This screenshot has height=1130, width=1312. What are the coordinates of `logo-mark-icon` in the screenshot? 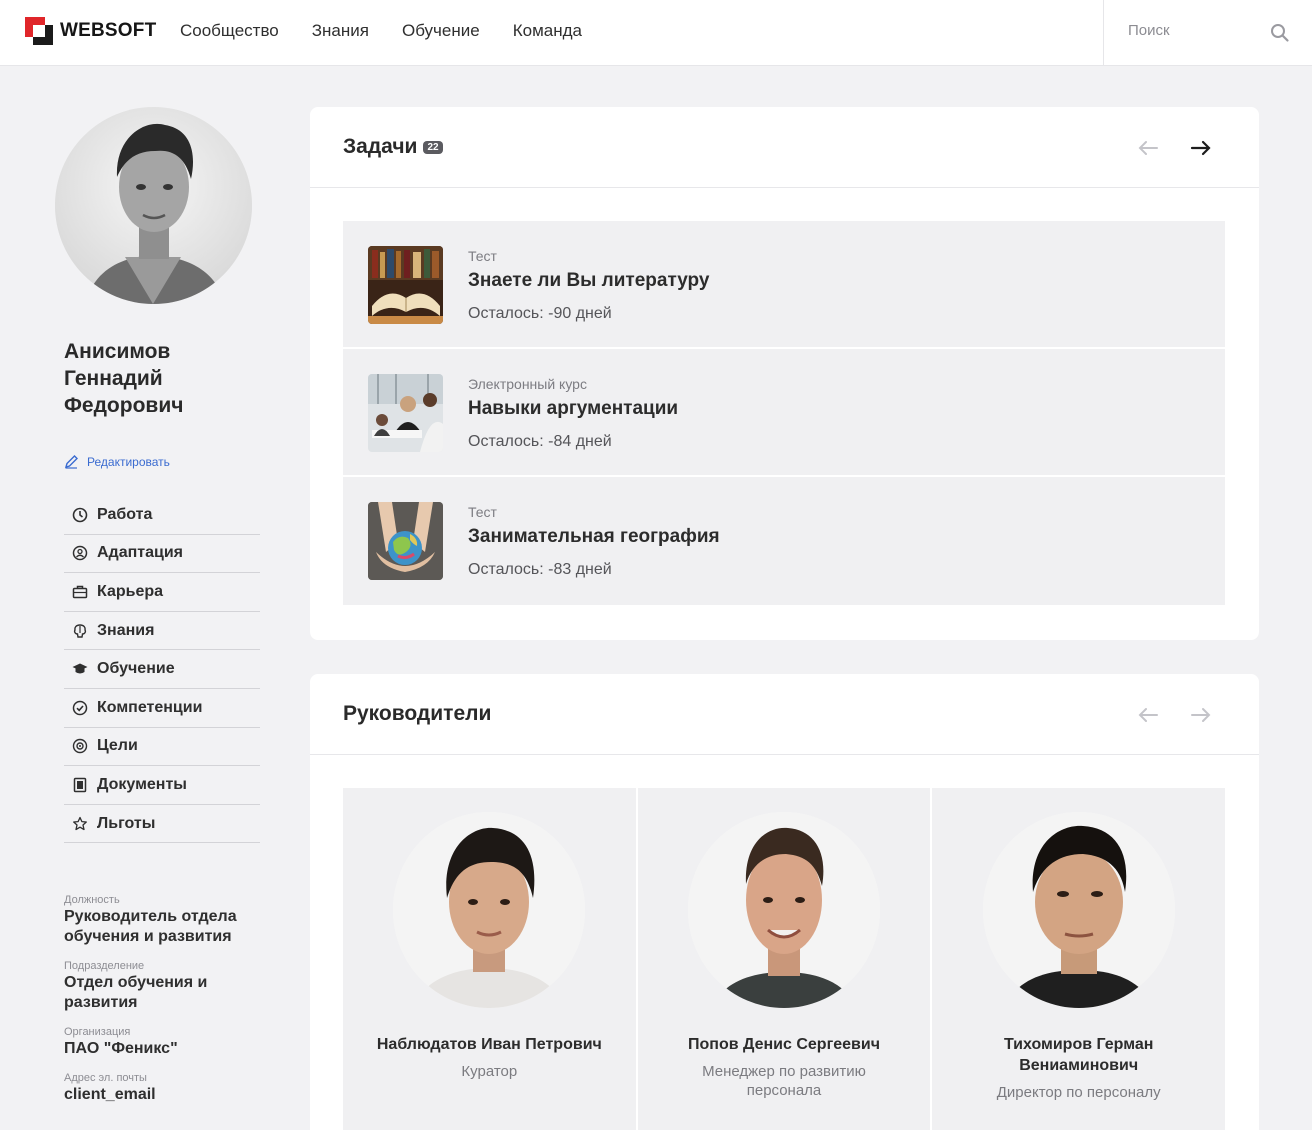 It's located at (39, 31).